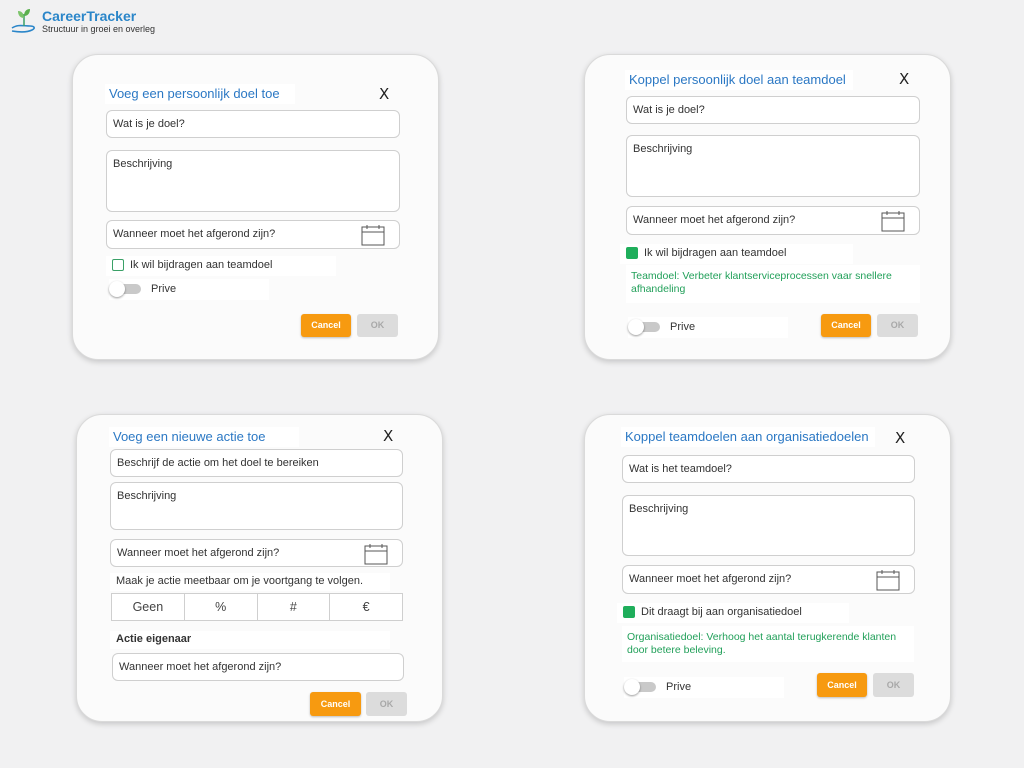 The image size is (1024, 768). I want to click on measure-option-count: #, so click(294, 607).